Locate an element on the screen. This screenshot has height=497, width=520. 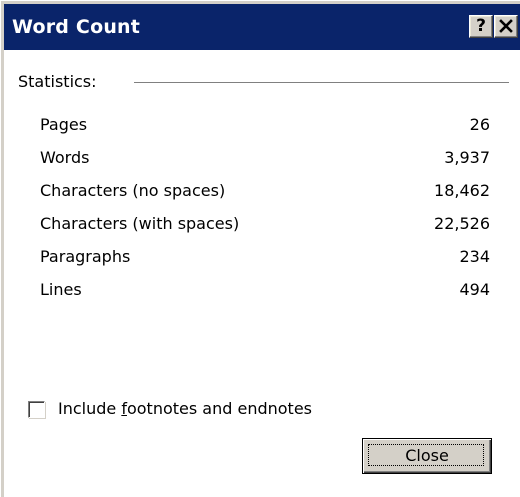
stat-row-characters-no-spaces: Characters (no spaces) 18,462 is located at coordinates (265, 190).